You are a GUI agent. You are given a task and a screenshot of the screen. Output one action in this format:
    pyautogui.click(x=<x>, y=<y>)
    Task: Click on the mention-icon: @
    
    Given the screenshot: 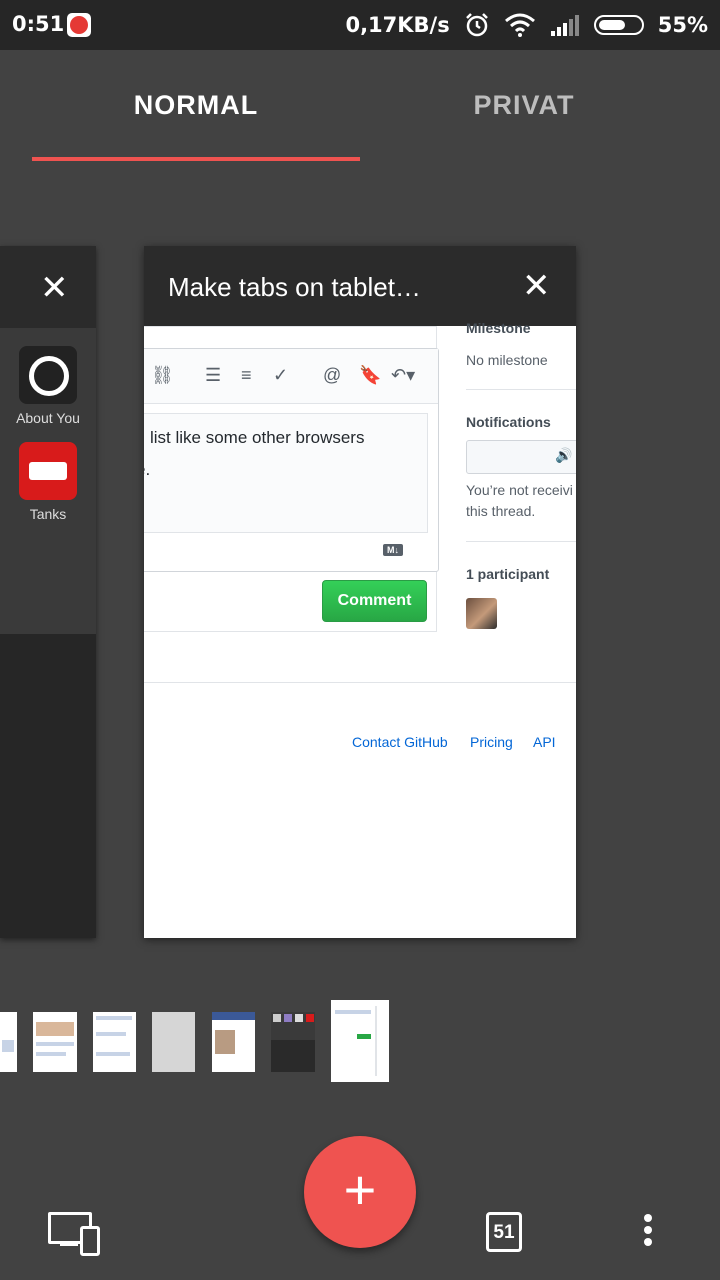 What is the action you would take?
    pyautogui.click(x=332, y=375)
    